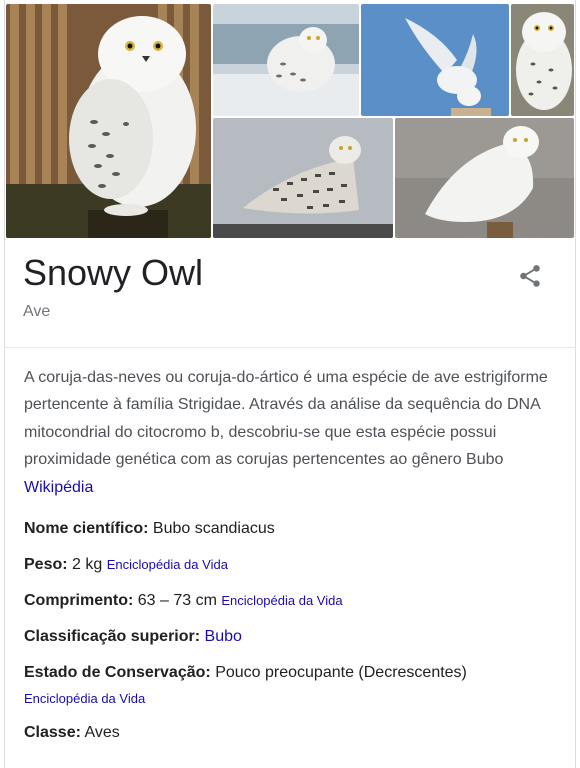 The width and height of the screenshot is (580, 768). Describe the element at coordinates (289, 529) in the screenshot. I see `fact-scientific-name: Nome científico: Bubo scandiacus` at that location.